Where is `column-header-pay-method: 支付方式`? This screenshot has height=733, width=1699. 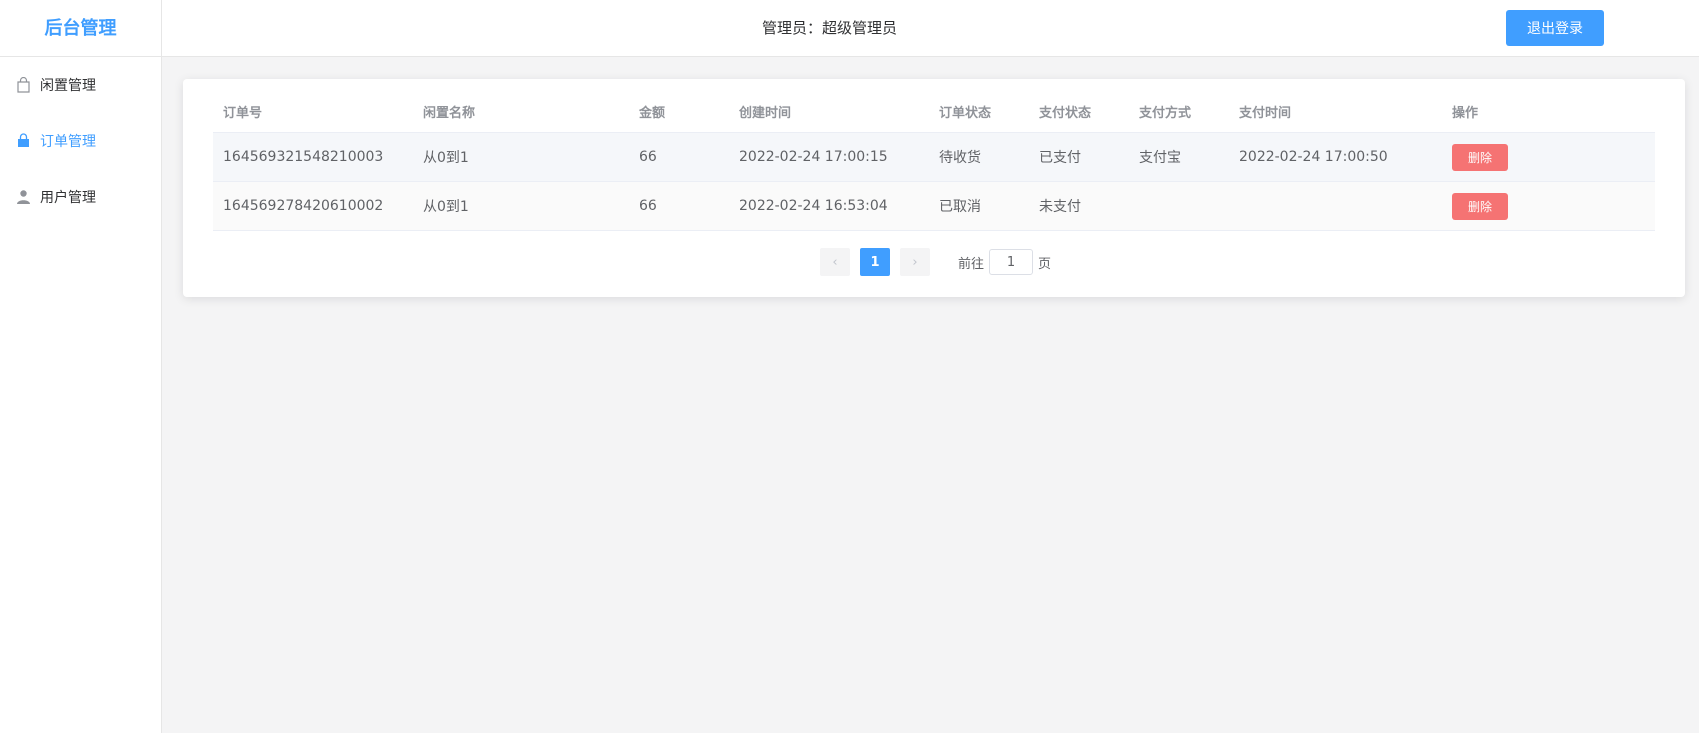 column-header-pay-method: 支付方式 is located at coordinates (1165, 113).